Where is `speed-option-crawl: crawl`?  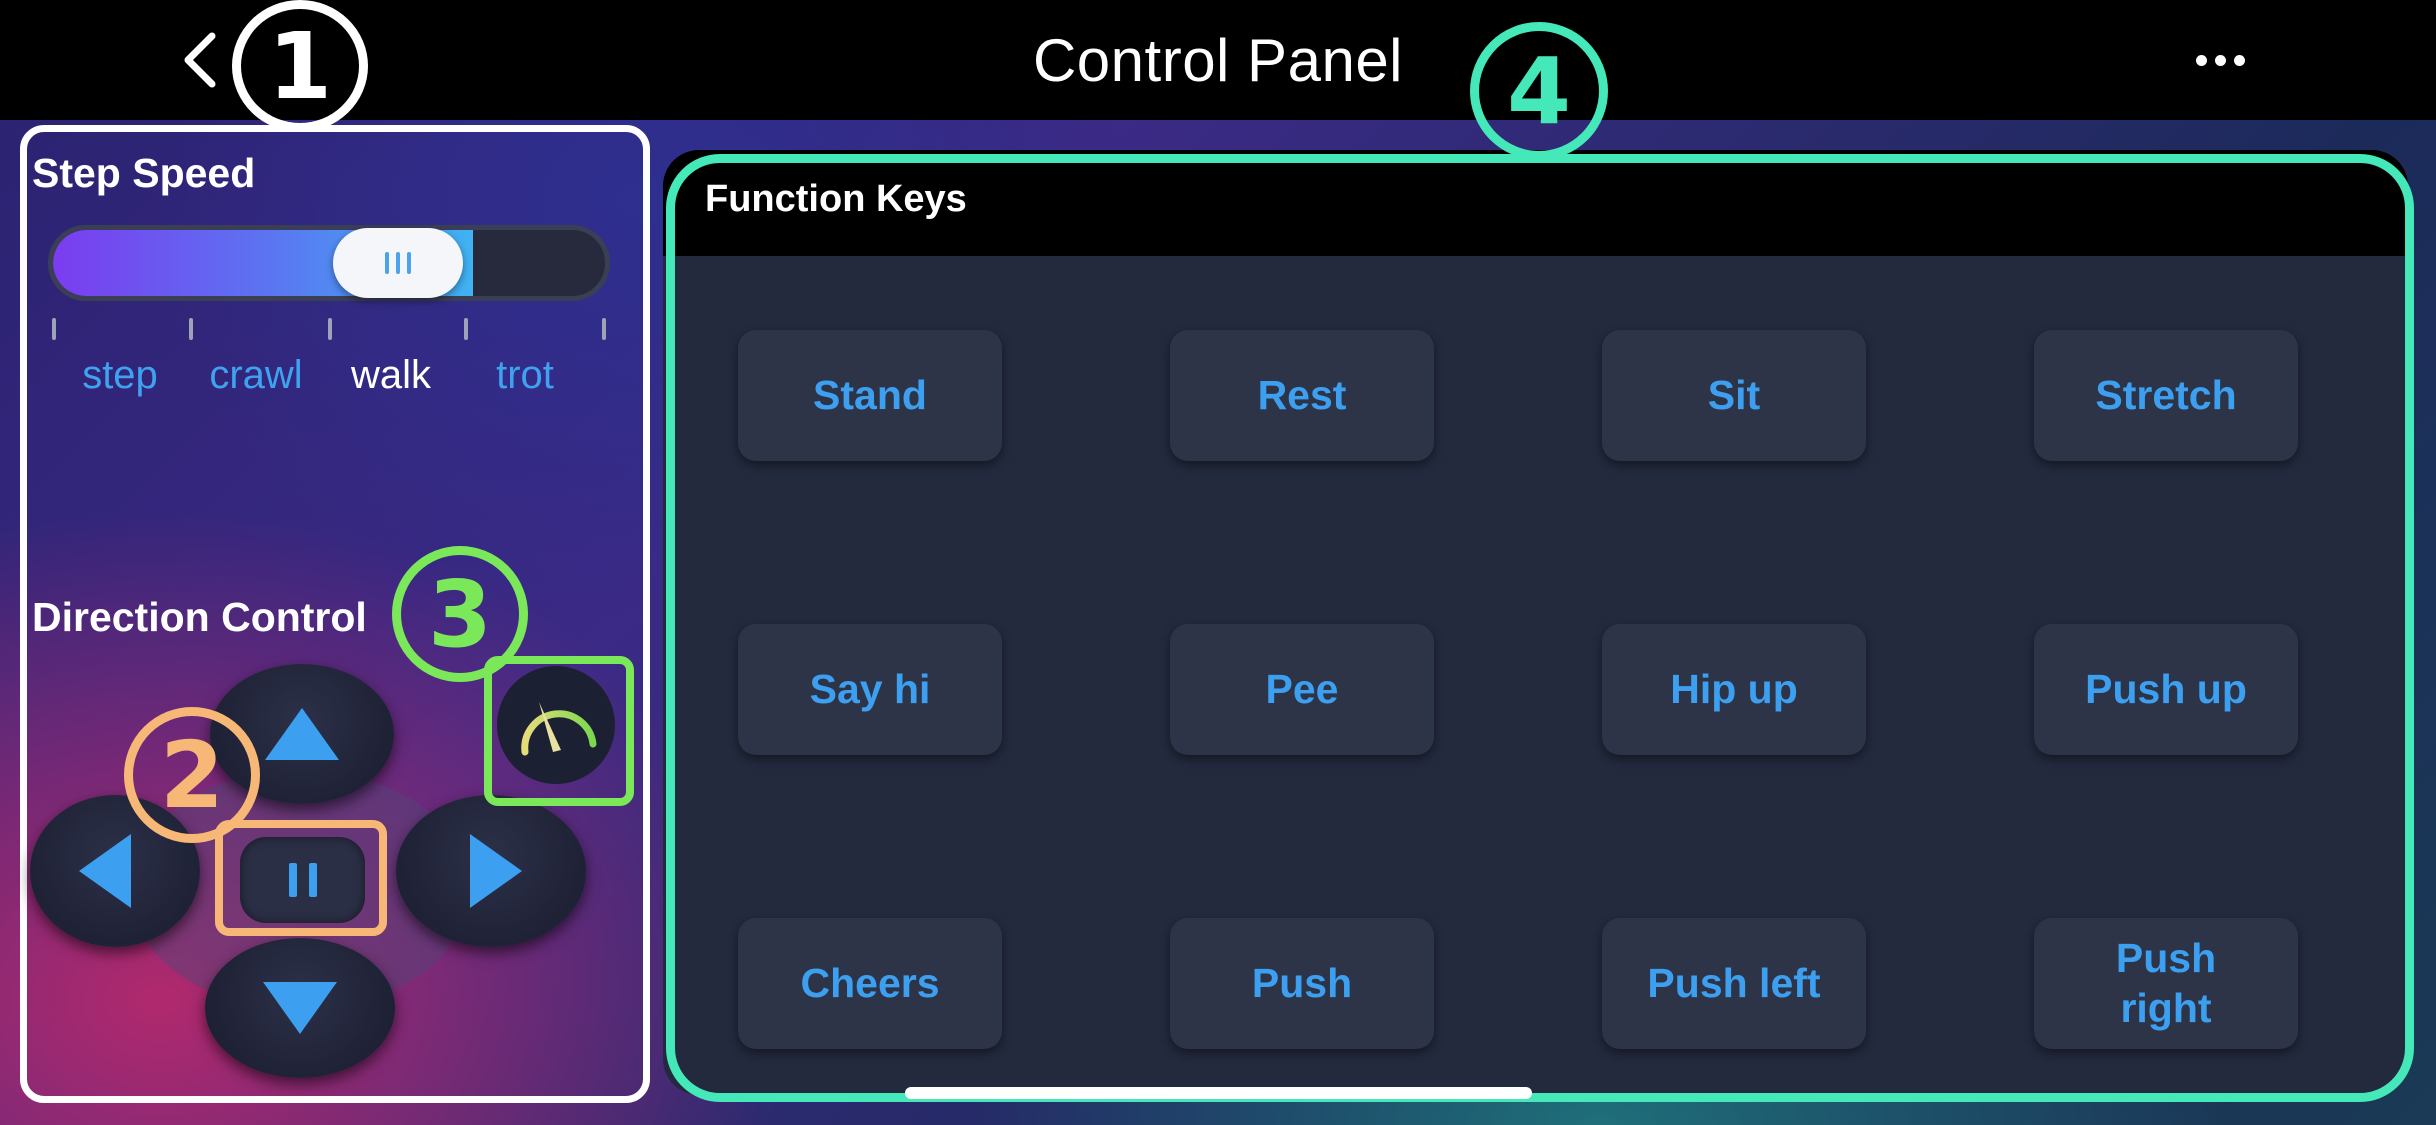
speed-option-crawl: crawl is located at coordinates (255, 375).